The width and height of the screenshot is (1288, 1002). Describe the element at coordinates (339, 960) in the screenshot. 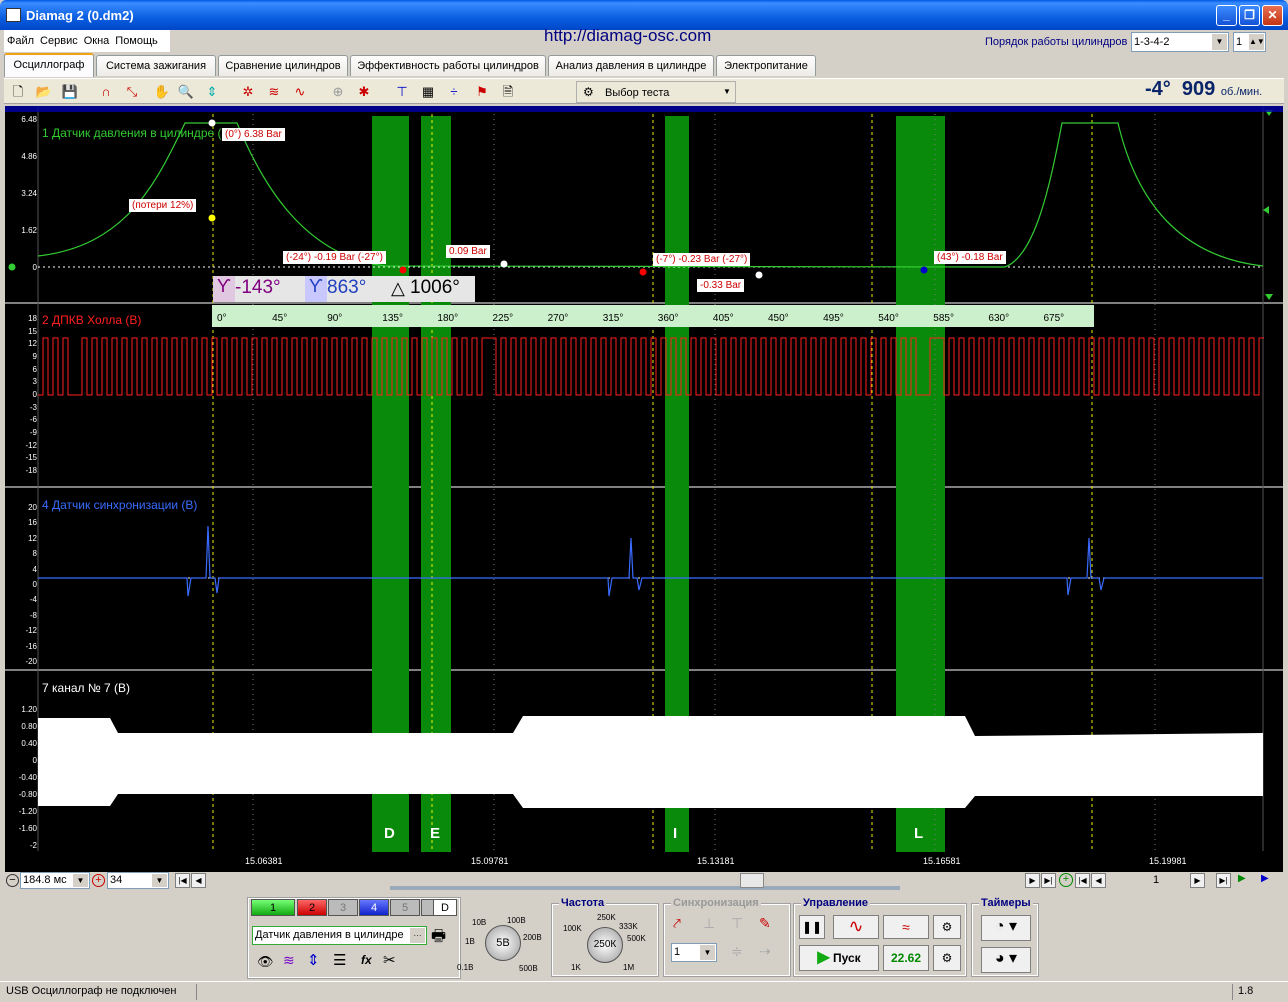

I see `lines-icon: ☰` at that location.